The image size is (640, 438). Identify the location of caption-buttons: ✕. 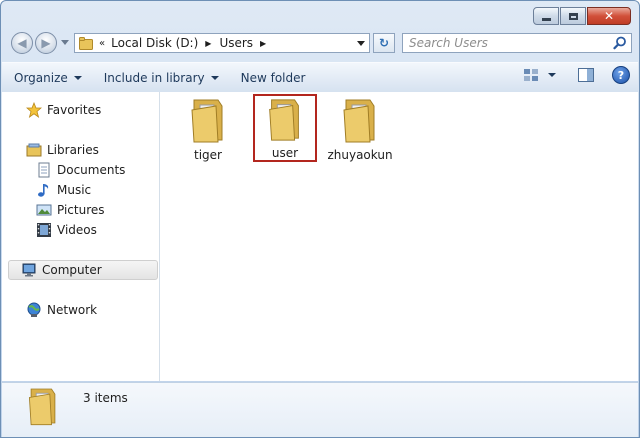
(582, 16).